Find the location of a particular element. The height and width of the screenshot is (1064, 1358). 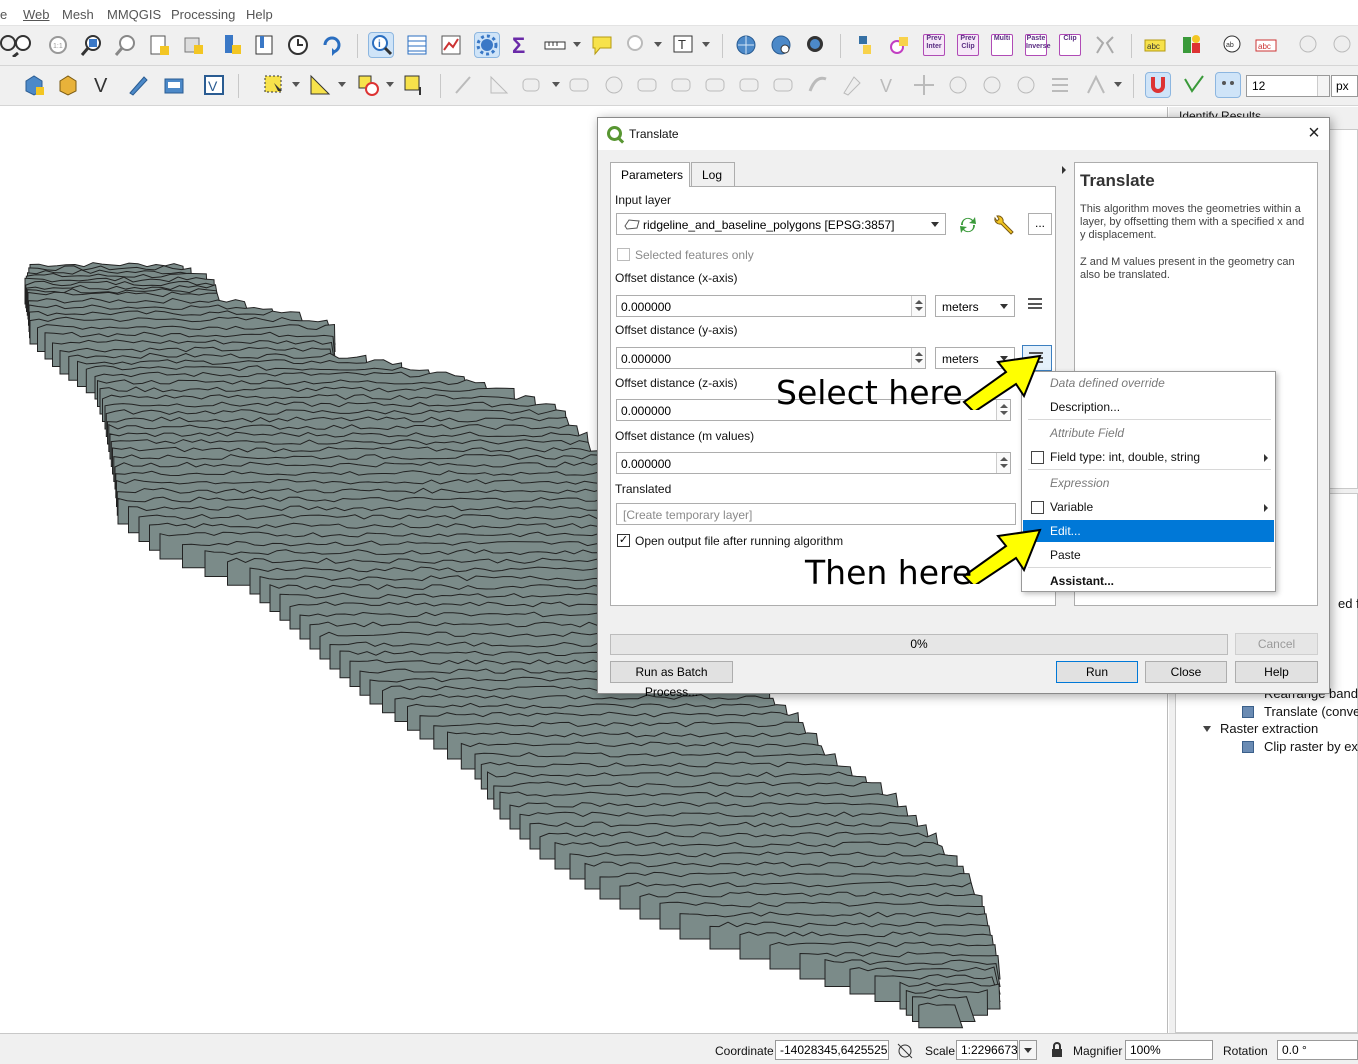

move-feature-icon is located at coordinates (924, 85).